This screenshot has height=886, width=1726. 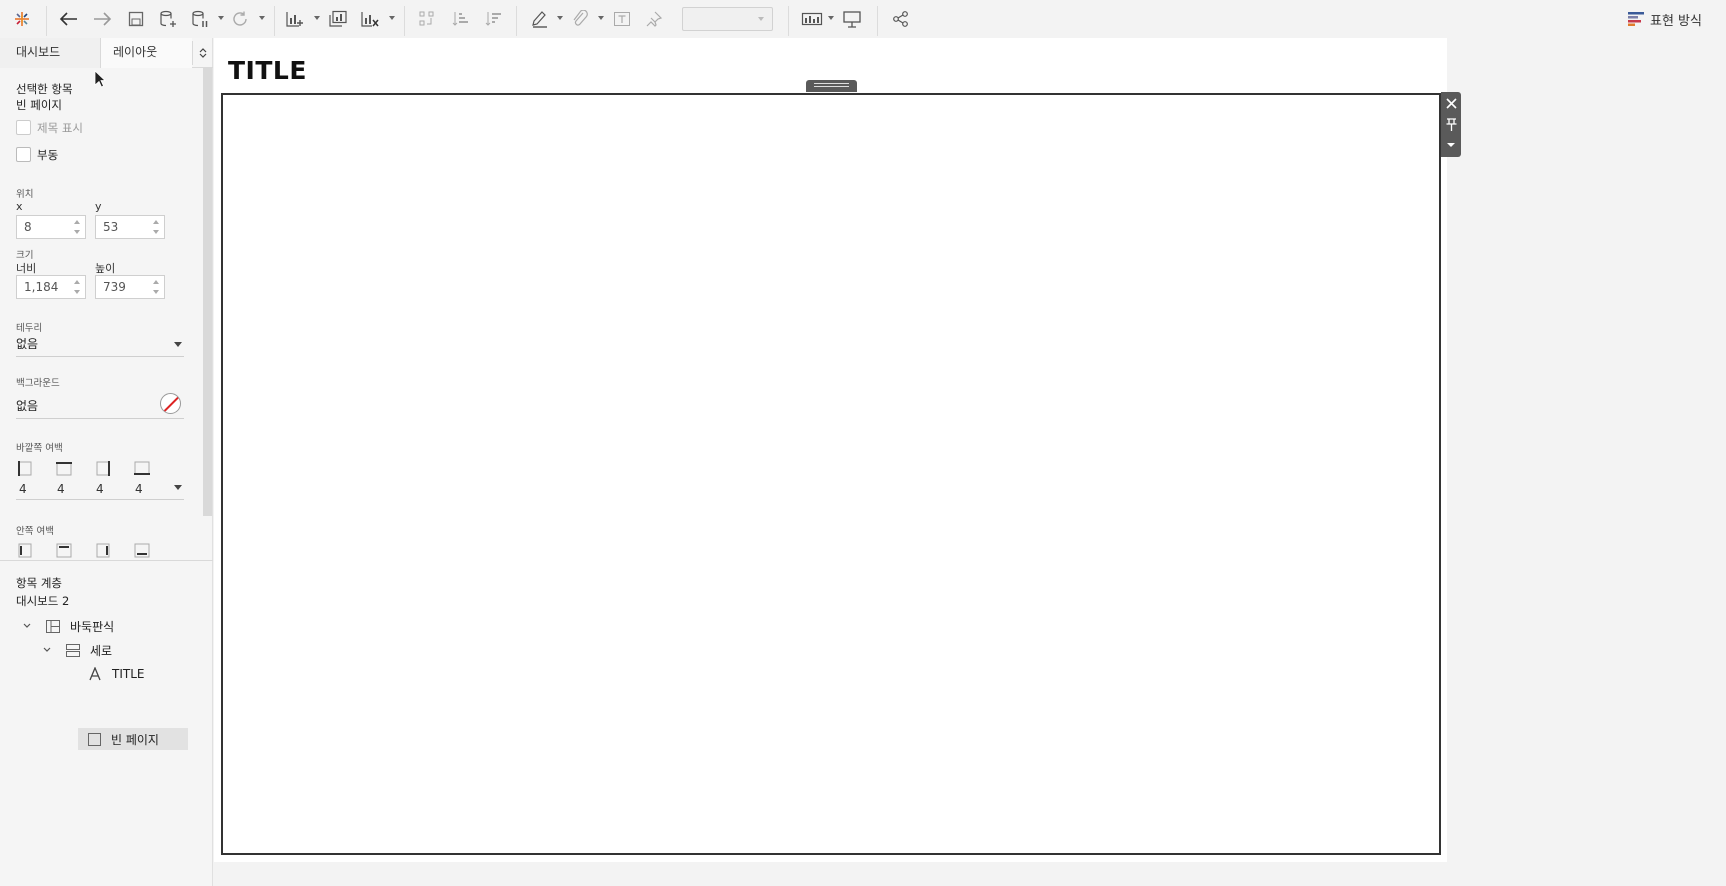 I want to click on new-worksheet-icon, so click(x=295, y=19).